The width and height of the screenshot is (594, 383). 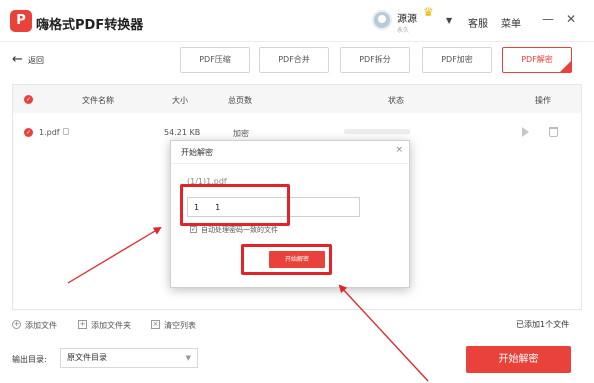 What do you see at coordinates (543, 100) in the screenshot?
I see `column-header-action: 操作` at bounding box center [543, 100].